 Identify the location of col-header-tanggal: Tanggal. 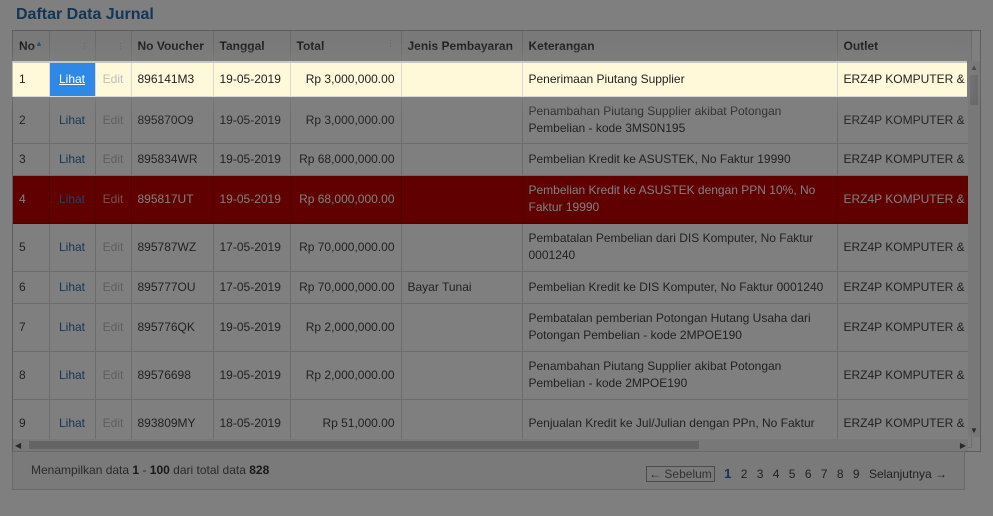
(252, 47).